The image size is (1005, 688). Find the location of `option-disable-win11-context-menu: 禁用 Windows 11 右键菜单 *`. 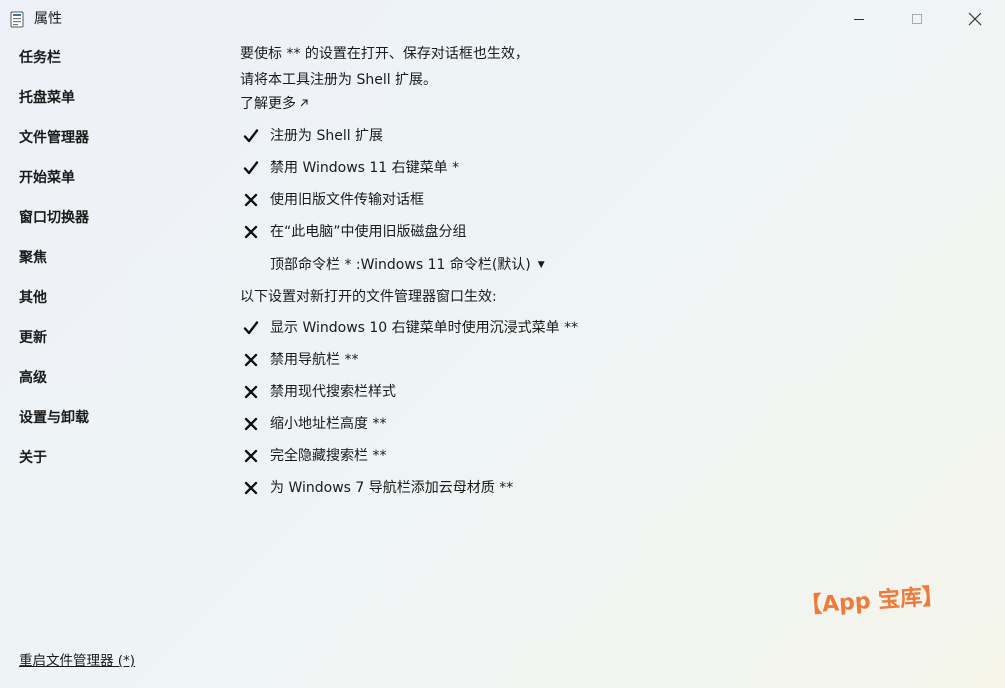

option-disable-win11-context-menu: 禁用 Windows 11 右键菜单 * is located at coordinates (349, 168).